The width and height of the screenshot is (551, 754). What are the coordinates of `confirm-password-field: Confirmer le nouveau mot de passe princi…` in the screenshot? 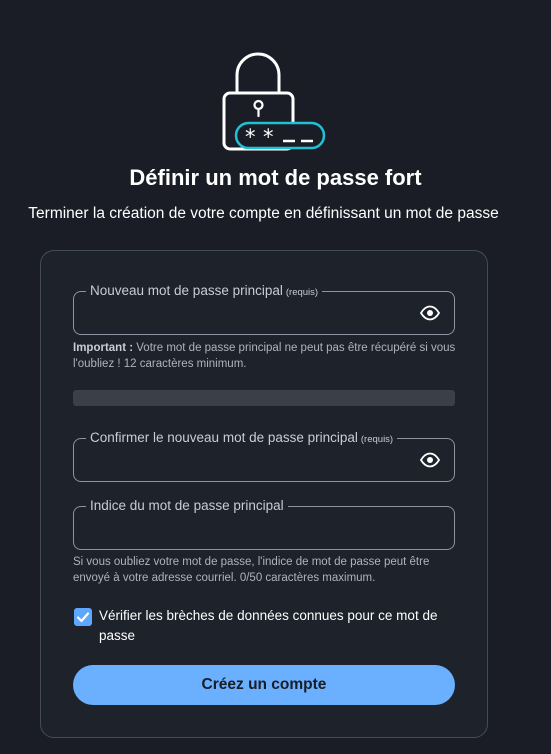 It's located at (264, 455).